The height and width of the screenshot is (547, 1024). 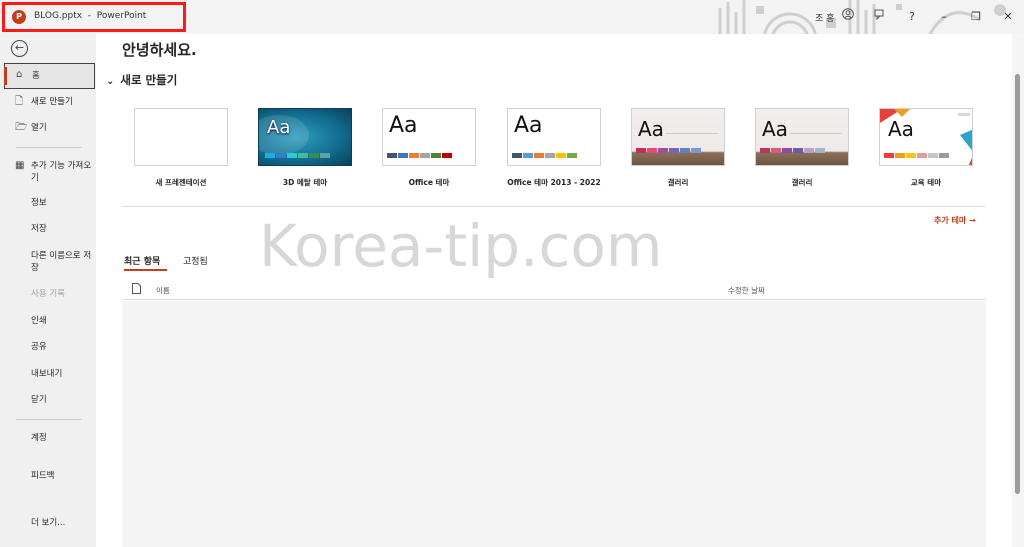 What do you see at coordinates (181, 137) in the screenshot?
I see `template-thumbnail` at bounding box center [181, 137].